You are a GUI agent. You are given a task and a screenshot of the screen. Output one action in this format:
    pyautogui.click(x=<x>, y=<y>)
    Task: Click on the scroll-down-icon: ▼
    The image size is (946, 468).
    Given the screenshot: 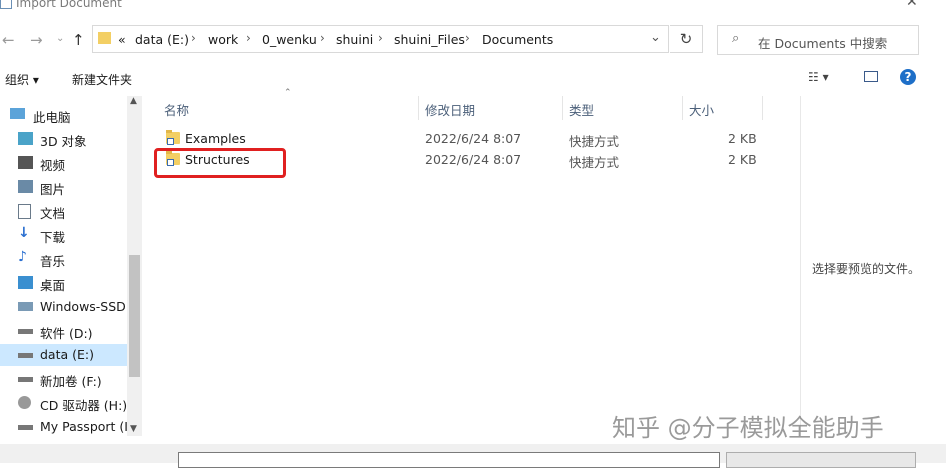 What is the action you would take?
    pyautogui.click(x=133, y=429)
    